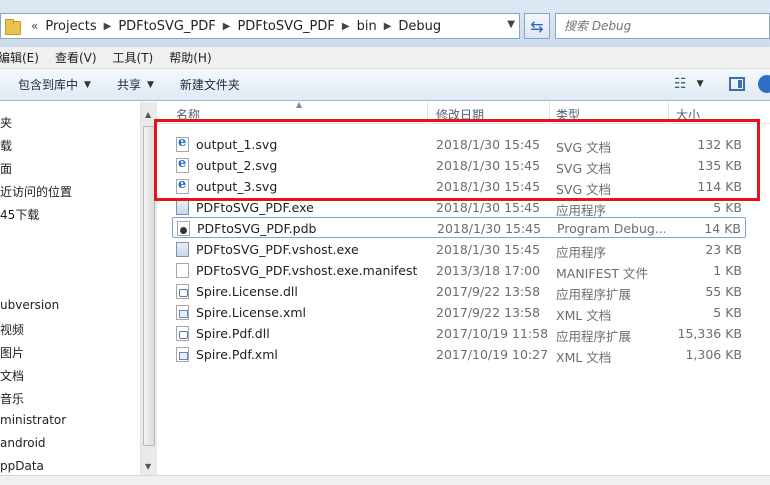 Image resolution: width=770 pixels, height=485 pixels. I want to click on menu-help: 帮助(H), so click(190, 57).